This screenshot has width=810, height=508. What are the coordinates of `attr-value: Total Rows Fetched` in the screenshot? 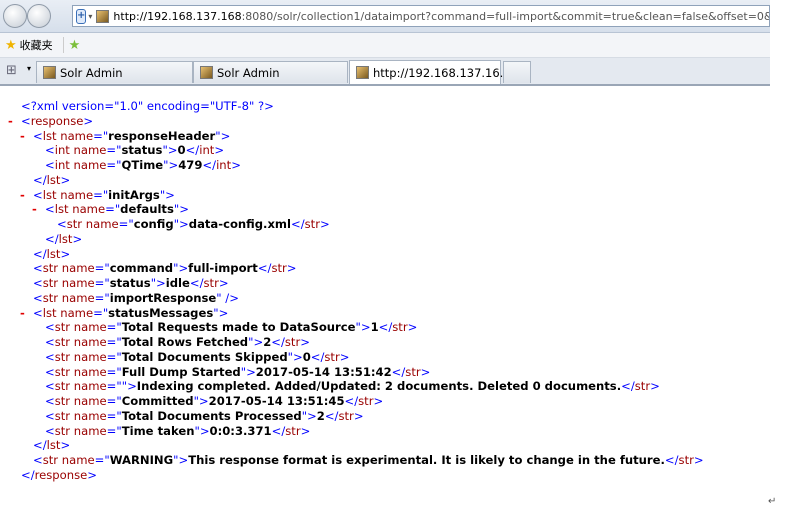 It's located at (185, 342).